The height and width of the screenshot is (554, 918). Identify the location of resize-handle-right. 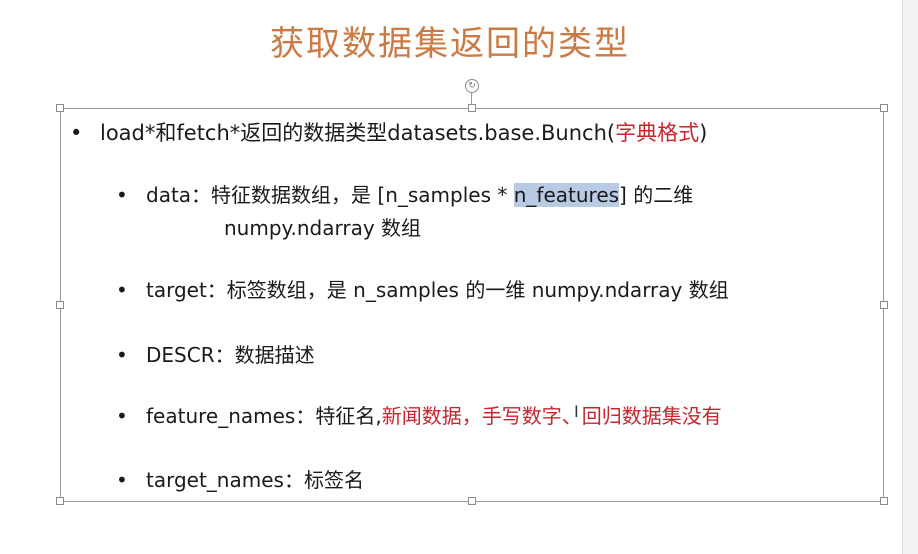
(884, 305).